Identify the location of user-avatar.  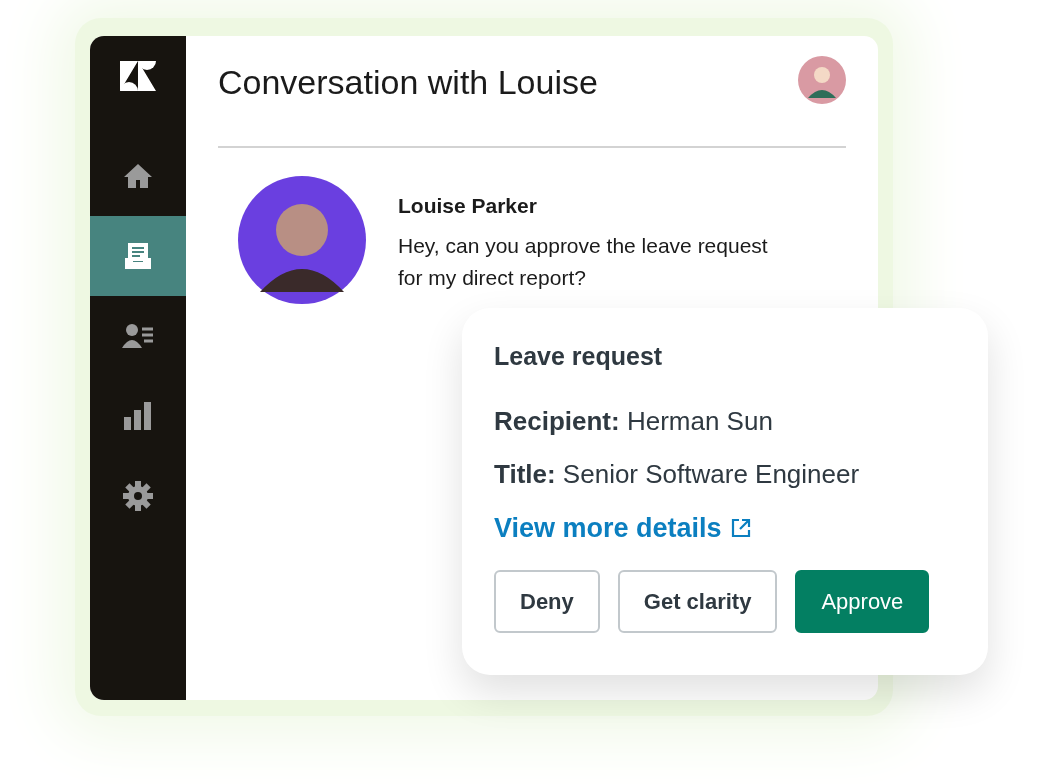
(822, 80).